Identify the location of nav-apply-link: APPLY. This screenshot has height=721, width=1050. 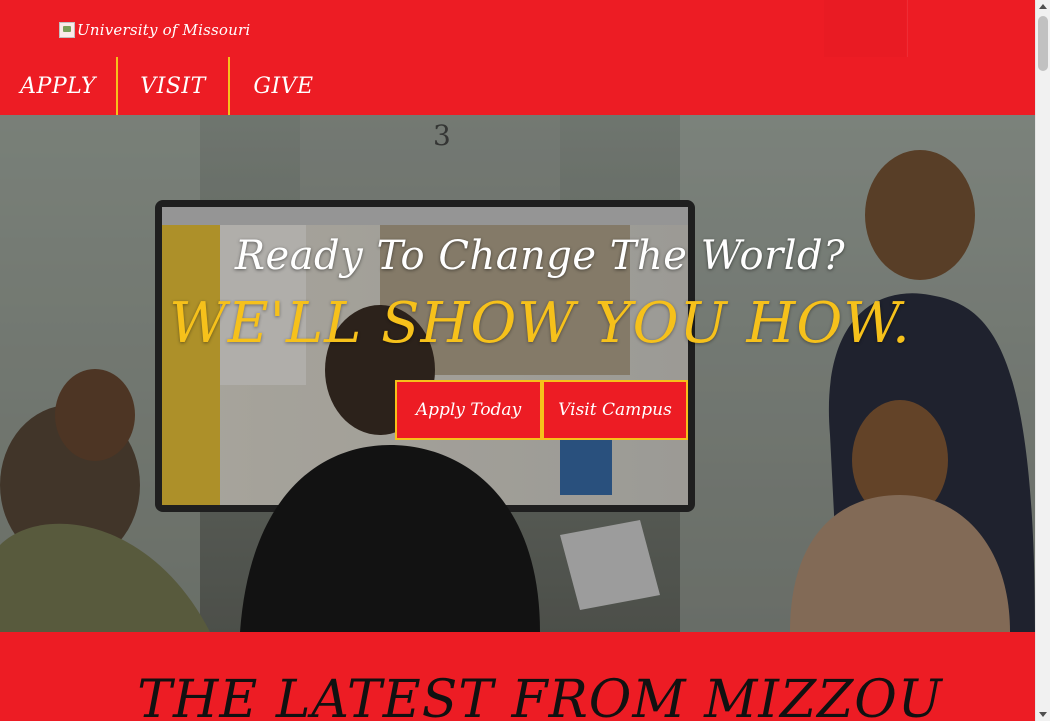
(59, 86).